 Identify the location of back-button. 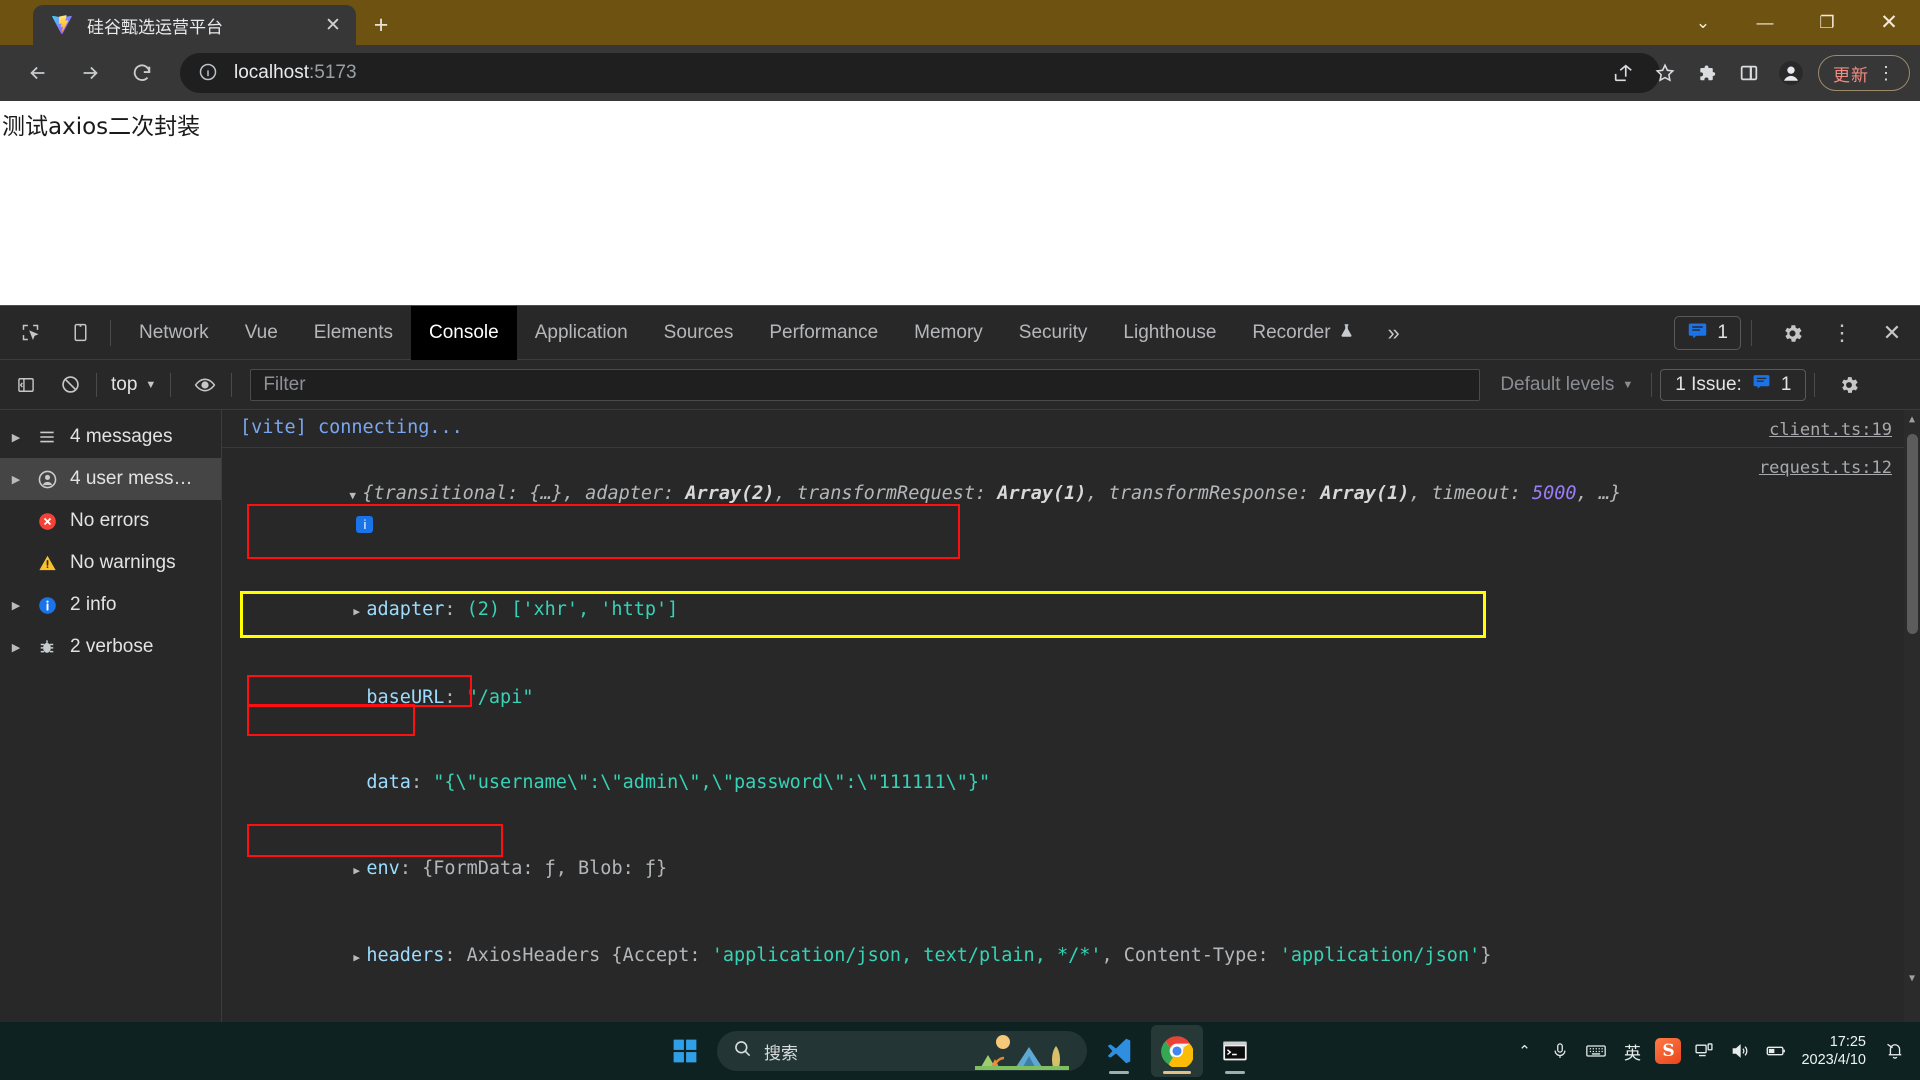
(38, 73).